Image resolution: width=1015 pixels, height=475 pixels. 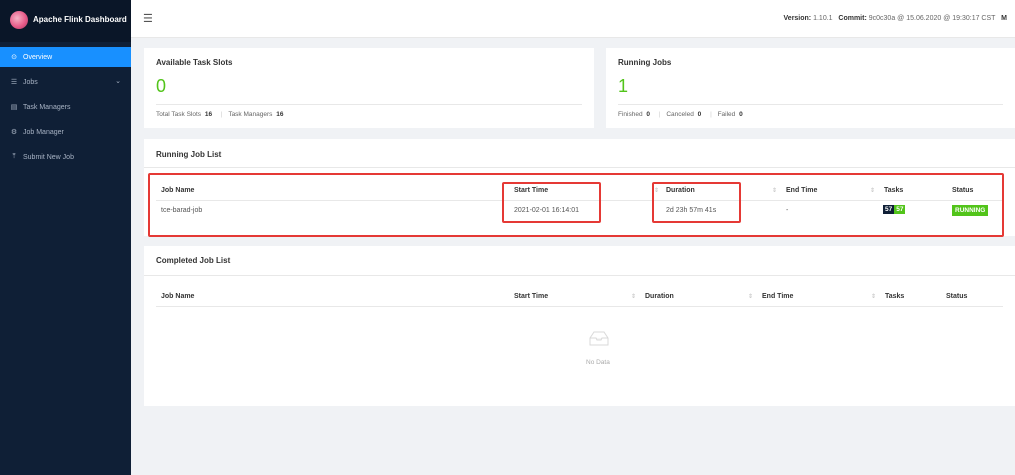 What do you see at coordinates (148, 18) in the screenshot?
I see `menu-toggle-icon: ☰` at bounding box center [148, 18].